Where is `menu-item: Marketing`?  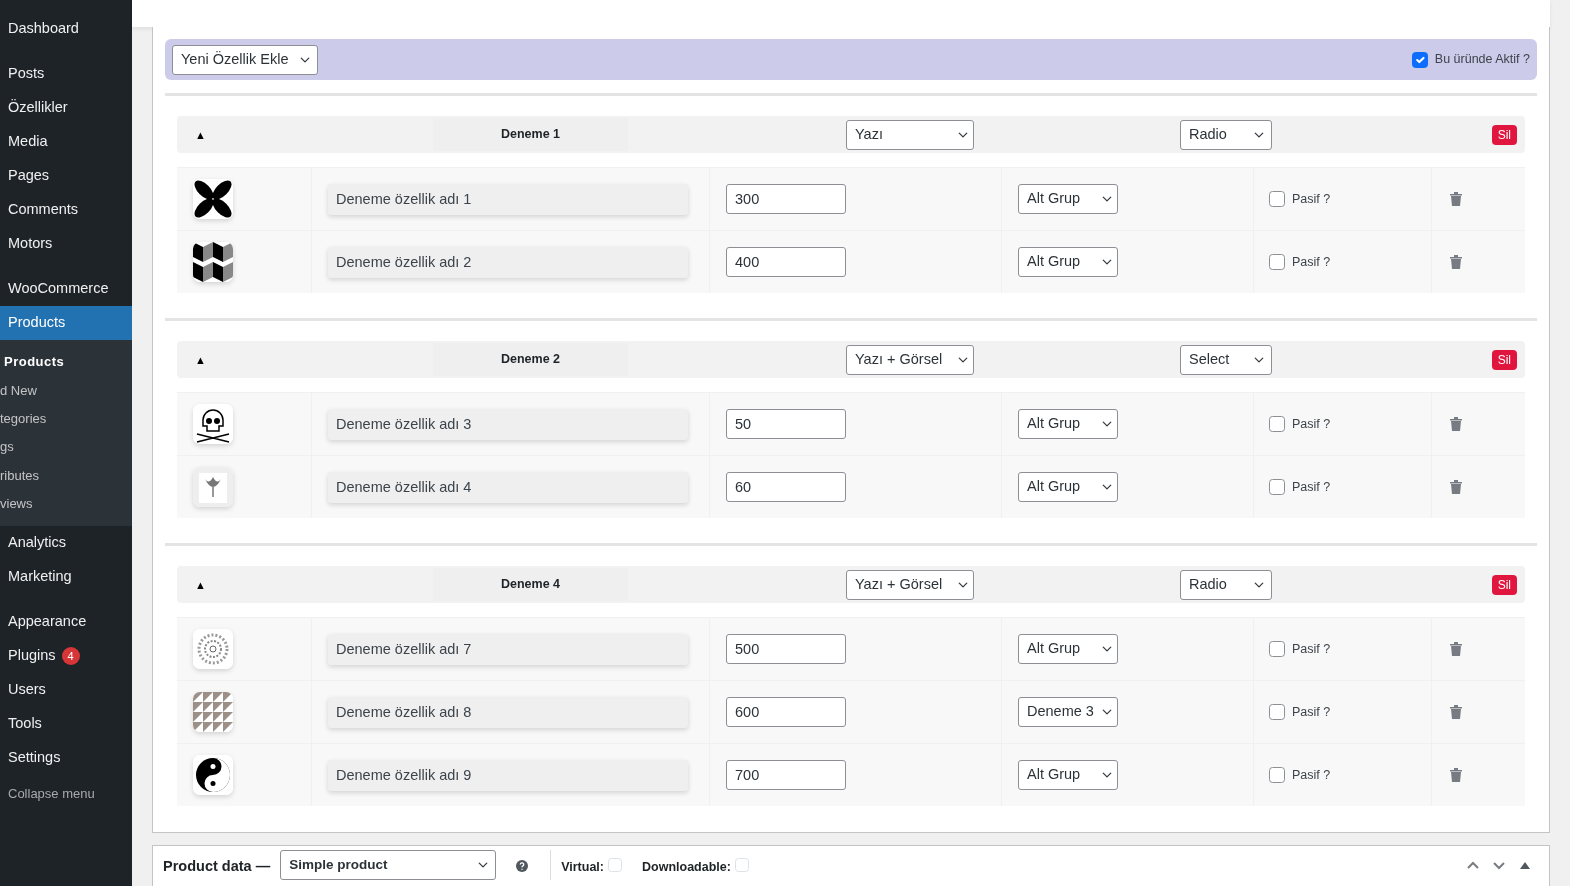 menu-item: Marketing is located at coordinates (66, 576).